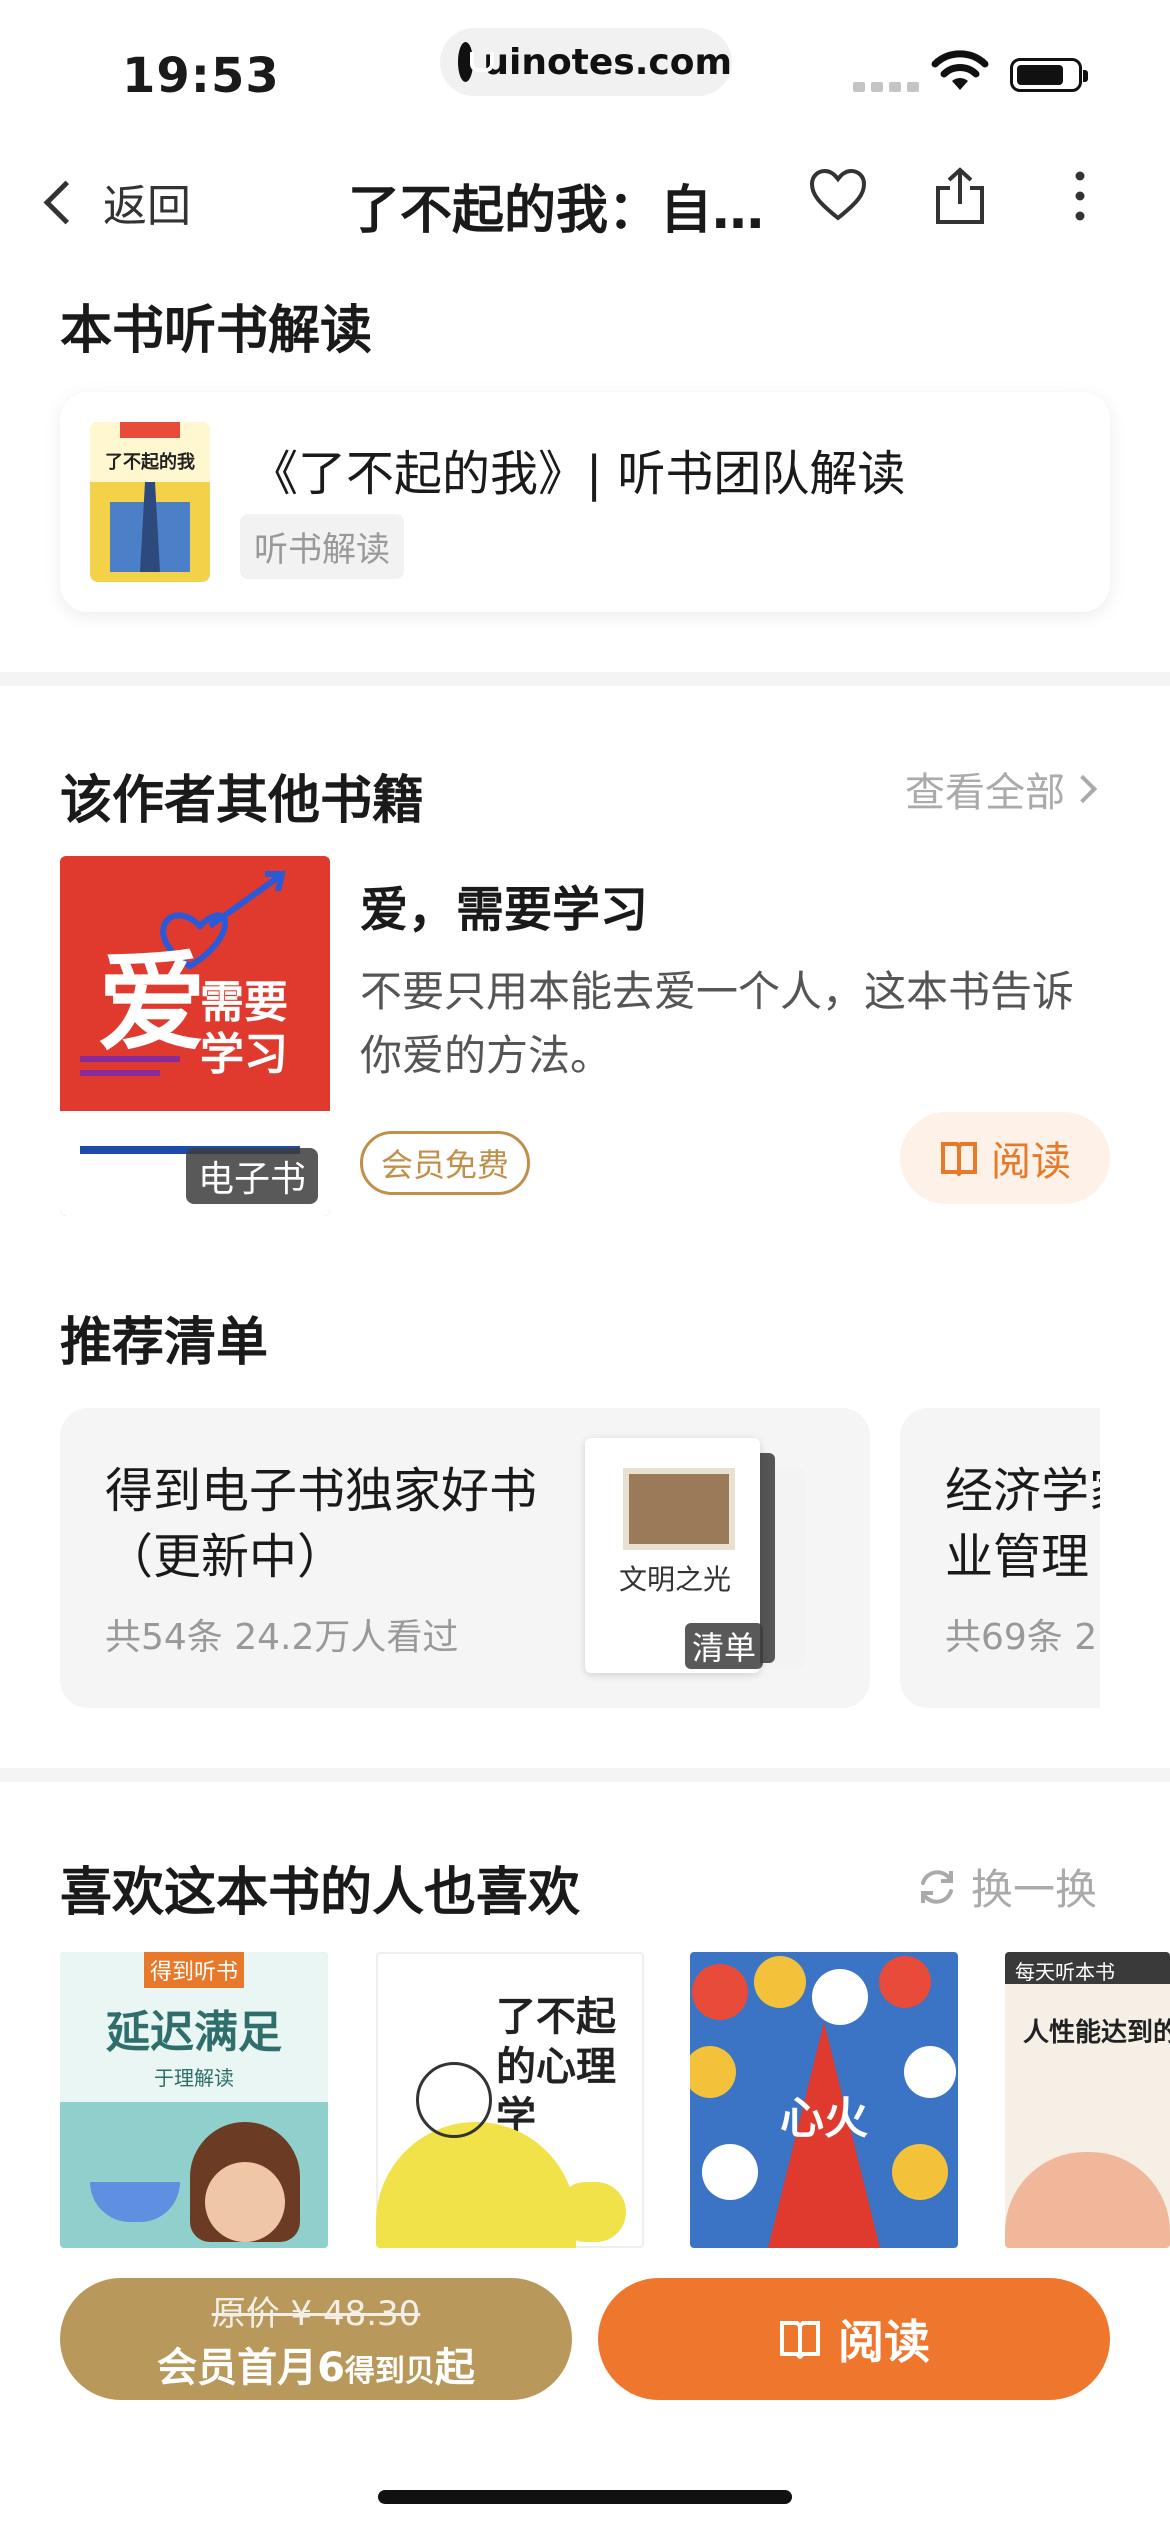 Image resolution: width=1170 pixels, height=2532 pixels. Describe the element at coordinates (1031, 1162) in the screenshot. I see `book-read-label: 阅读` at that location.